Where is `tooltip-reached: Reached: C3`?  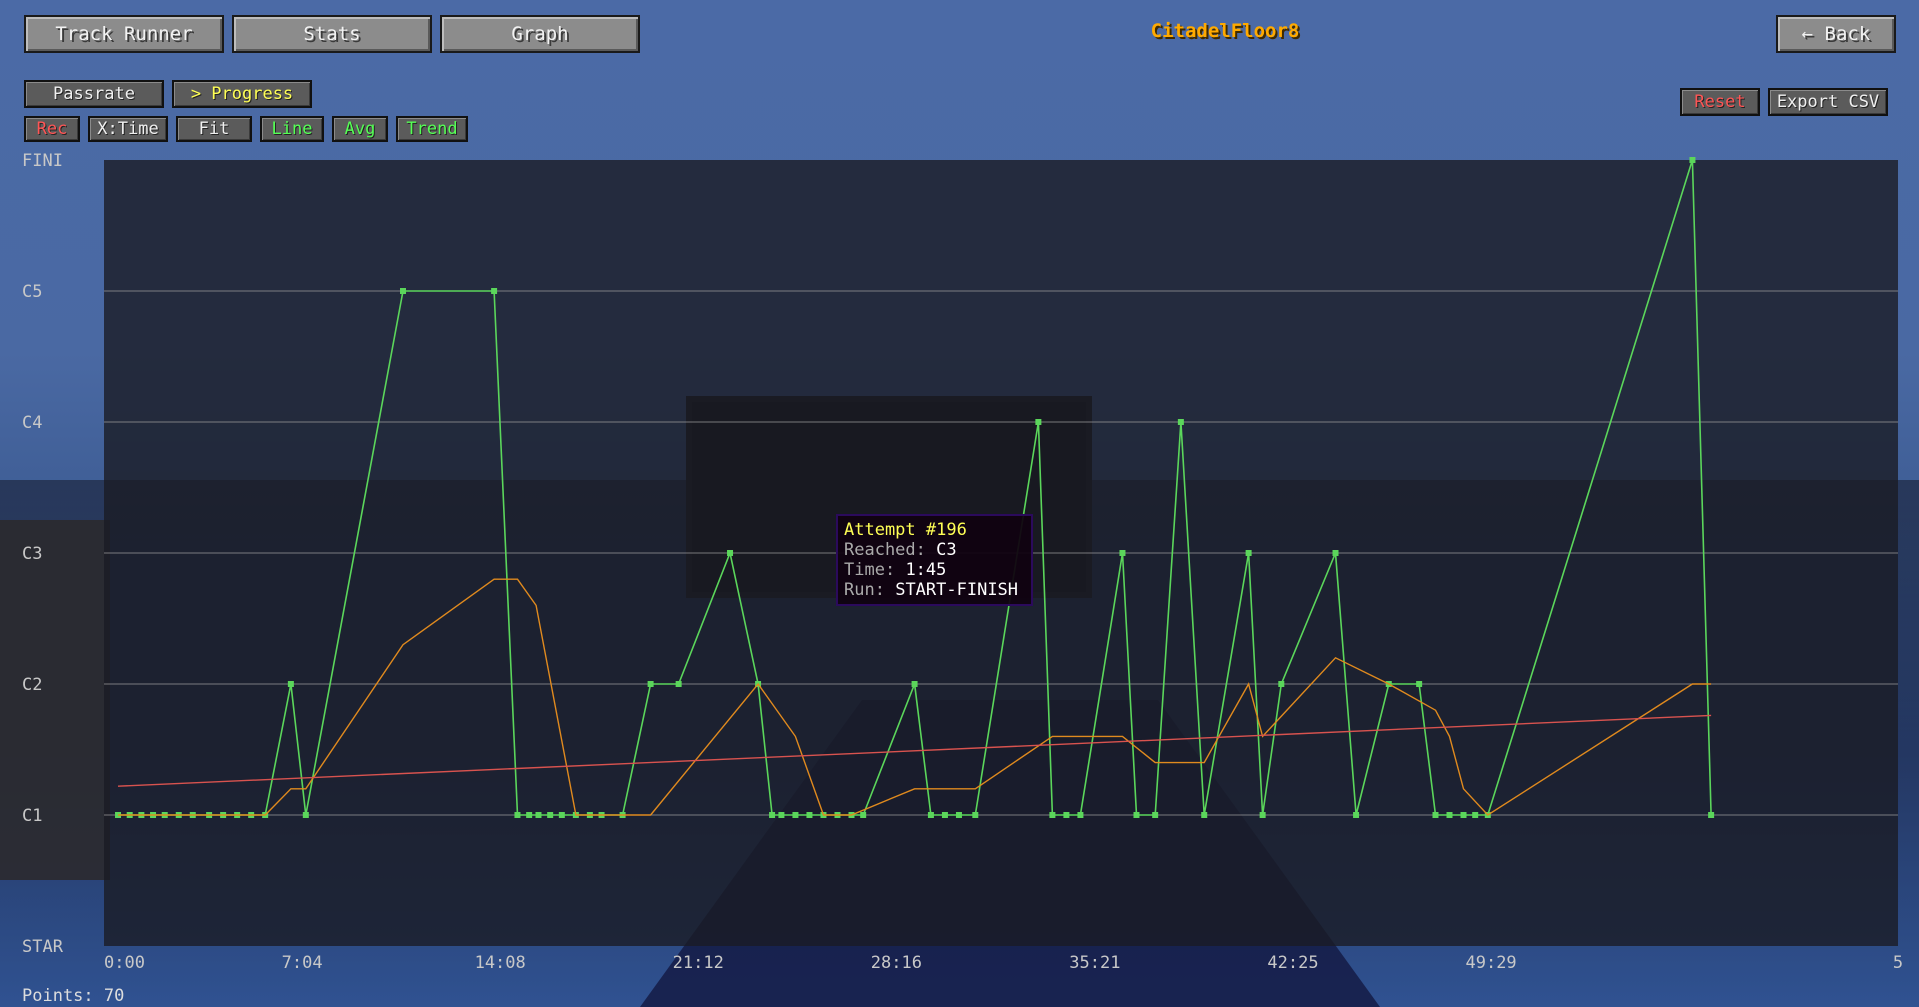 tooltip-reached: Reached: C3 is located at coordinates (934, 550).